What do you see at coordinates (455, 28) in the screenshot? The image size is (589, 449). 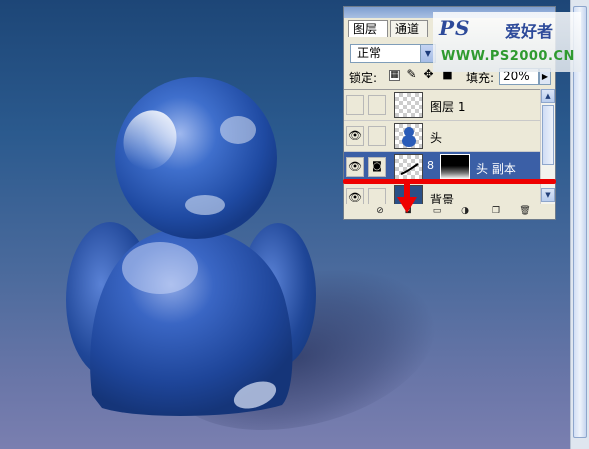 I see `watermark-logo: PS` at bounding box center [455, 28].